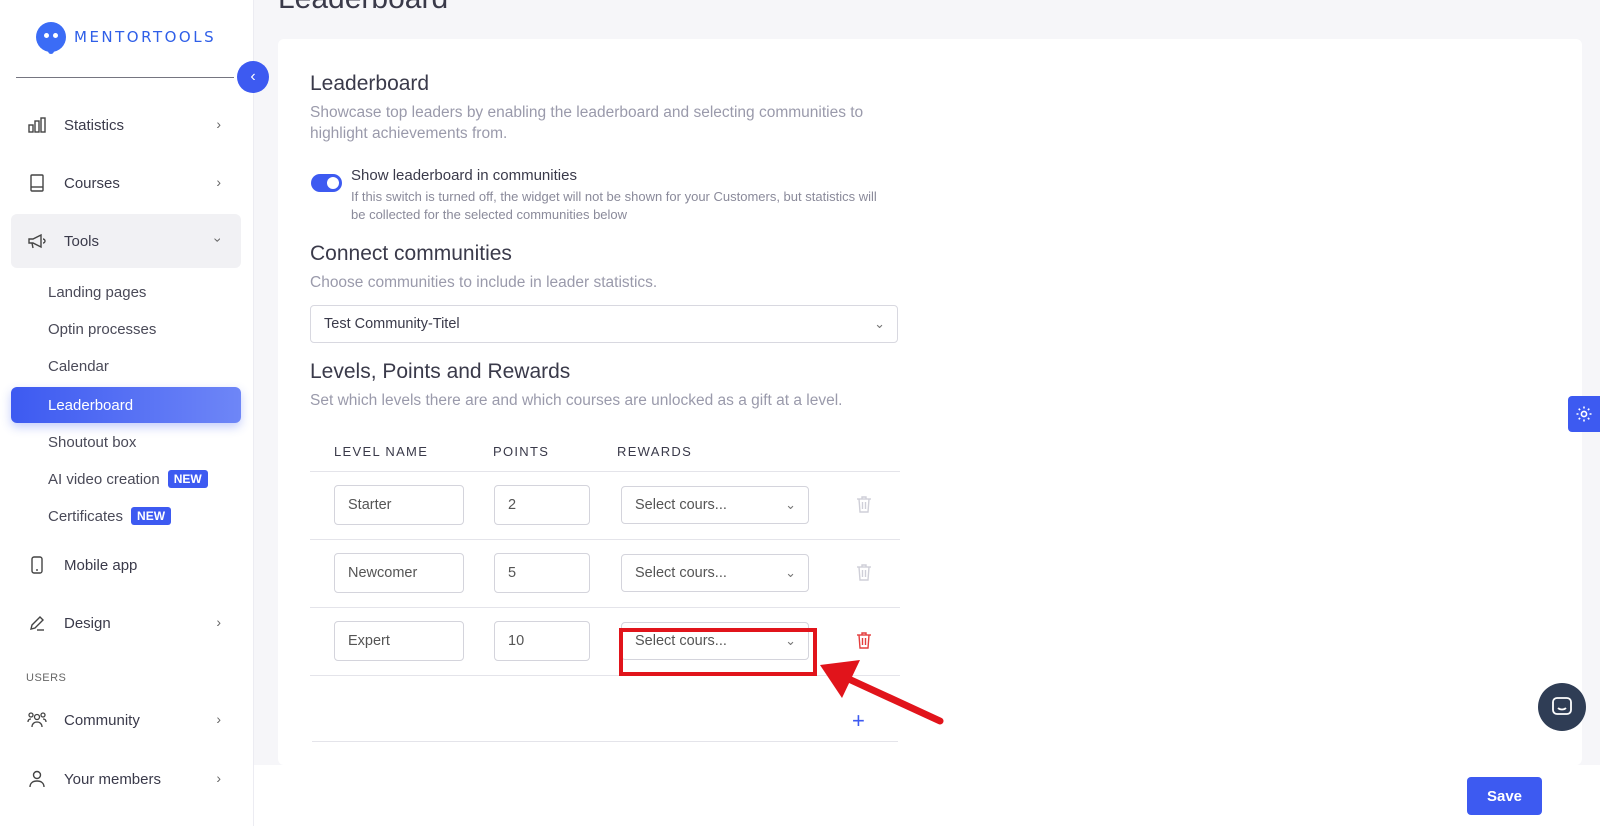 The height and width of the screenshot is (826, 1600). Describe the element at coordinates (218, 240) in the screenshot. I see `chevron-down-icon: ›` at that location.